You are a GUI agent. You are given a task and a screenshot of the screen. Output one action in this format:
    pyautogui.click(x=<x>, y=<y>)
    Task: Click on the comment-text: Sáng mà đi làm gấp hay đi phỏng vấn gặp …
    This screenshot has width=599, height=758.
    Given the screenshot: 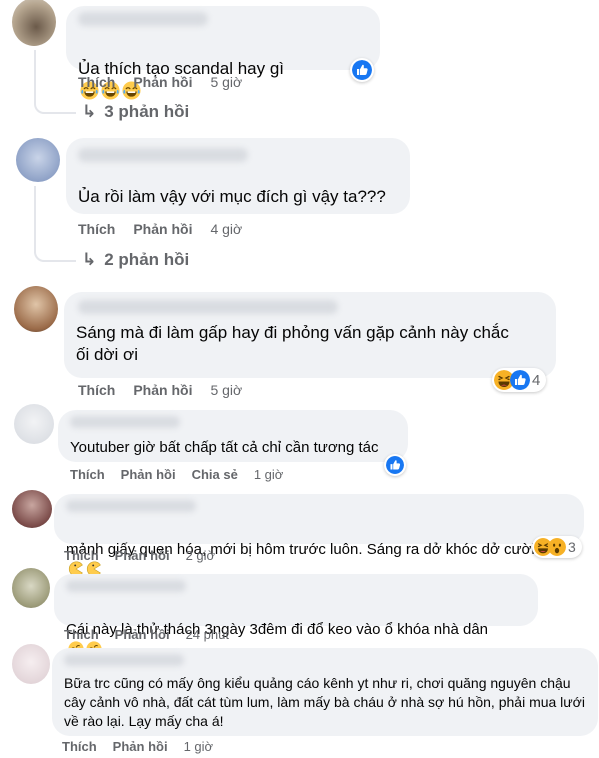 What is the action you would take?
    pyautogui.click(x=292, y=344)
    